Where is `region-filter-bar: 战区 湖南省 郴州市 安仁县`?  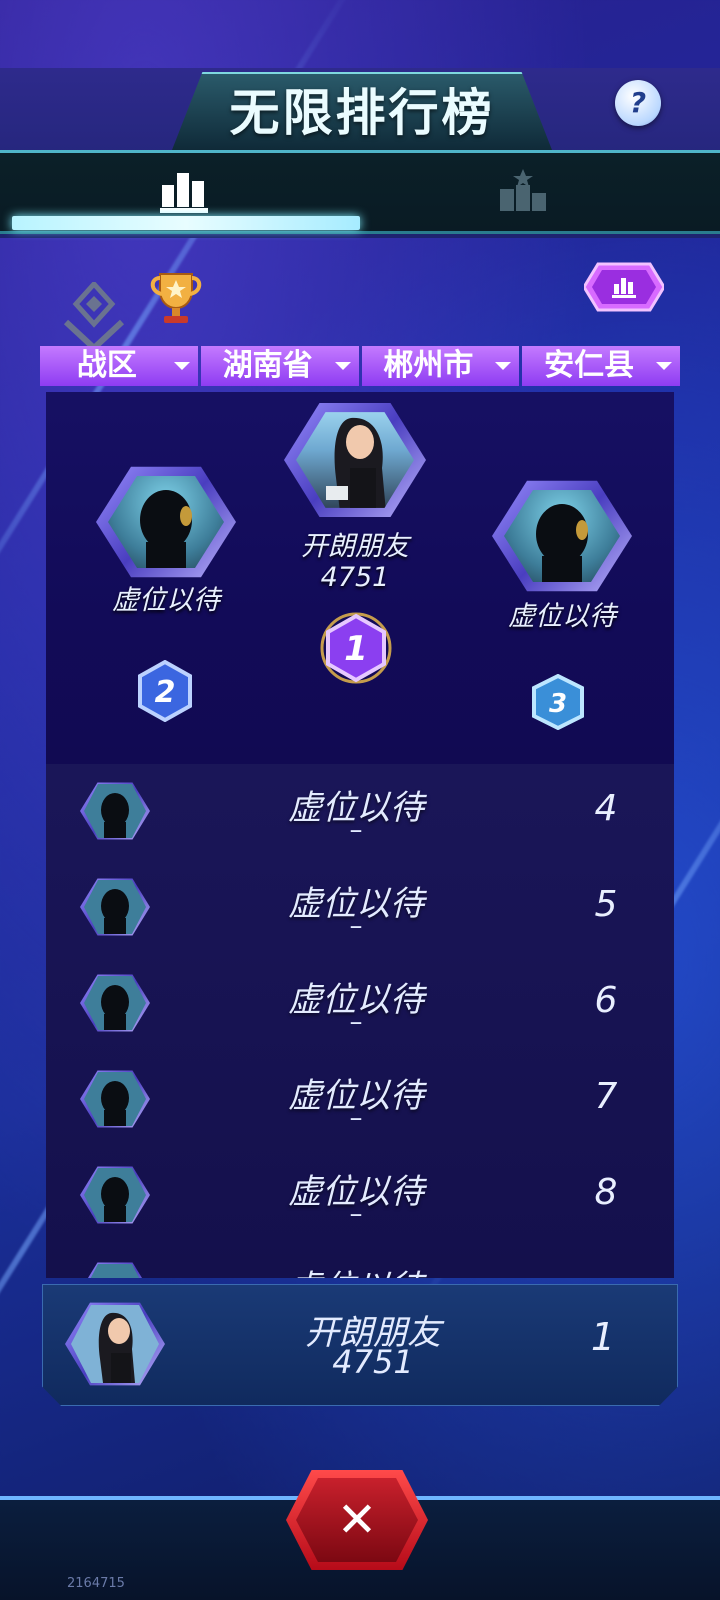
region-filter-bar: 战区 湖南省 郴州市 安仁县 is located at coordinates (360, 366).